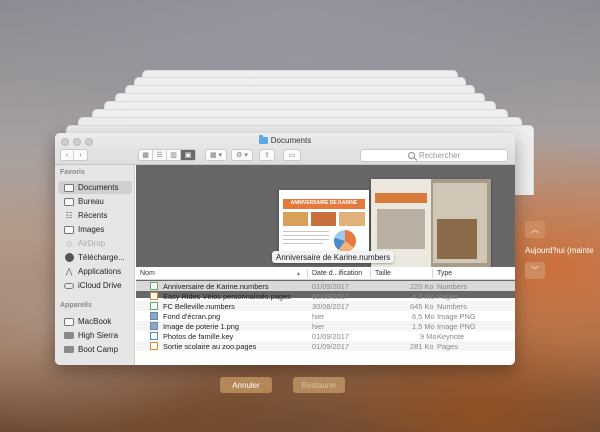  Describe the element at coordinates (199, 306) in the screenshot. I see `file-name: FC Belleville.numbers` at that location.